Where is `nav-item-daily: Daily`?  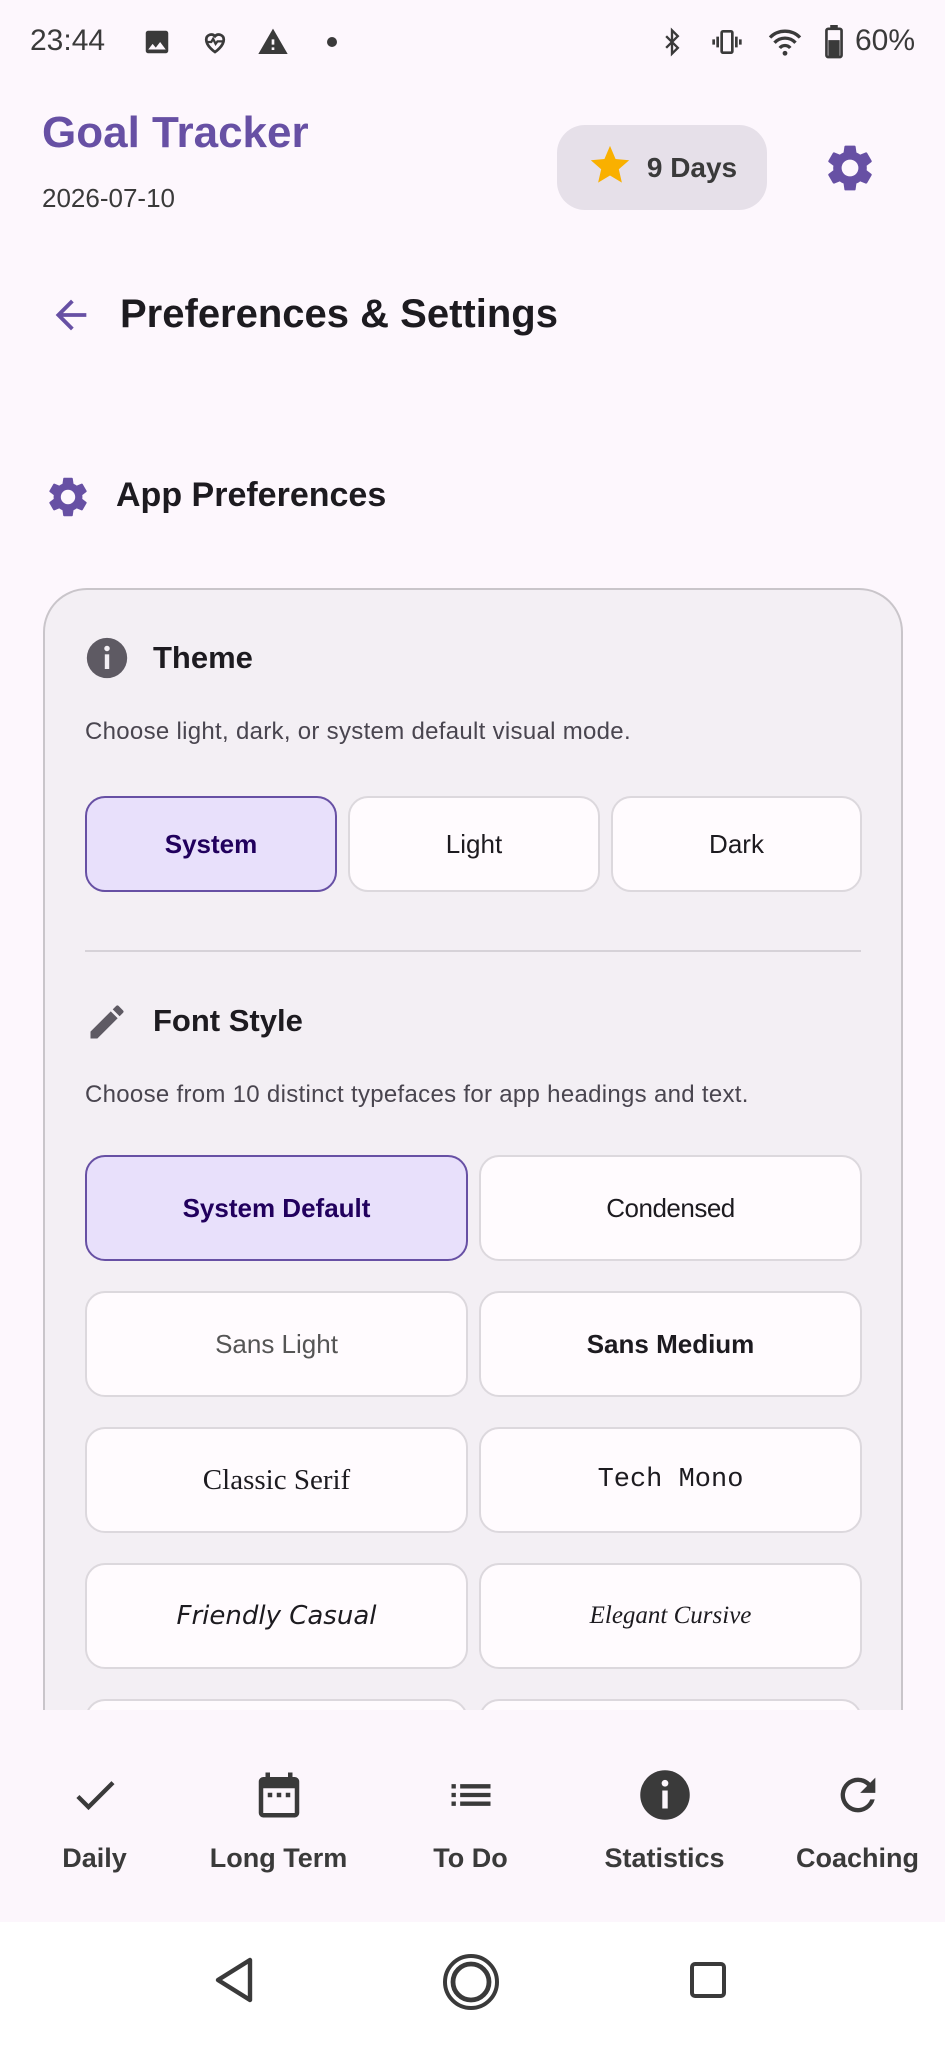
nav-item-daily: Daily is located at coordinates (94, 1816).